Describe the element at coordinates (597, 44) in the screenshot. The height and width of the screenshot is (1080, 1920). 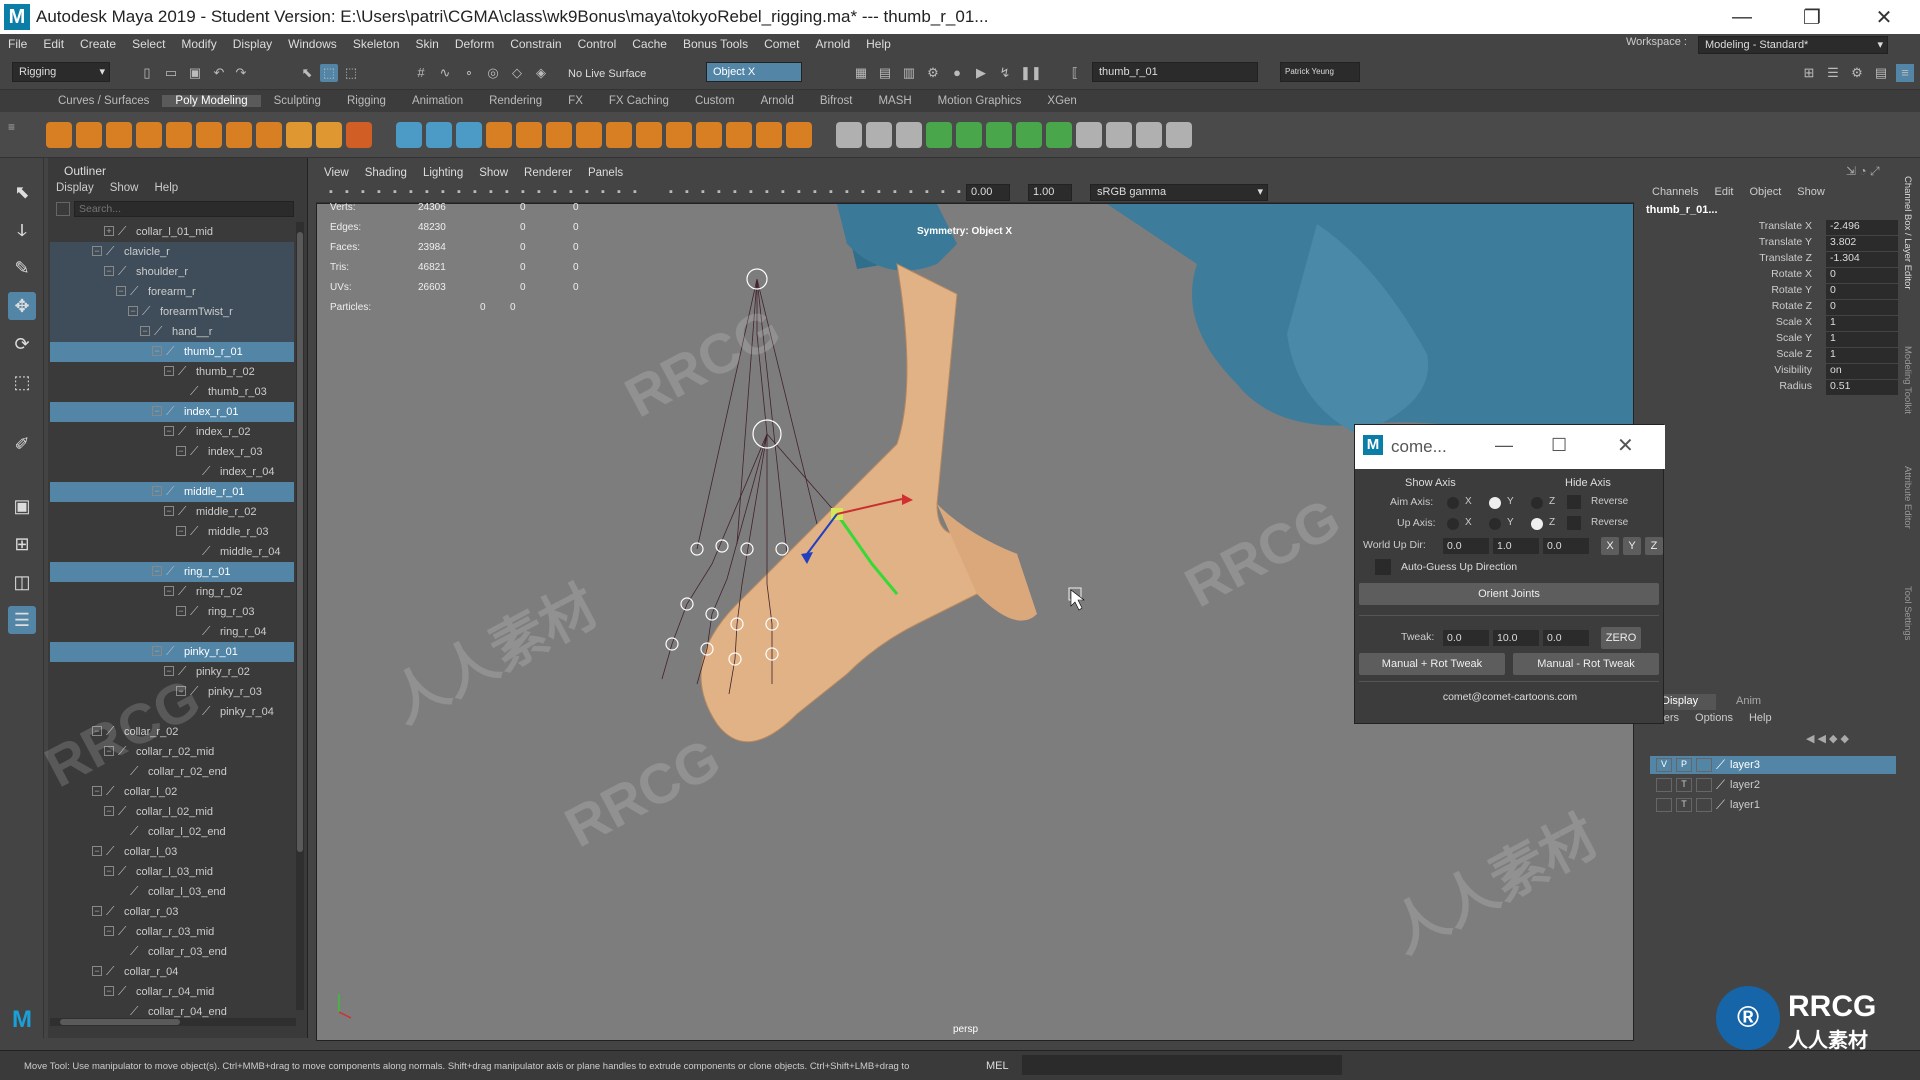
I see `menu-control: Control` at that location.